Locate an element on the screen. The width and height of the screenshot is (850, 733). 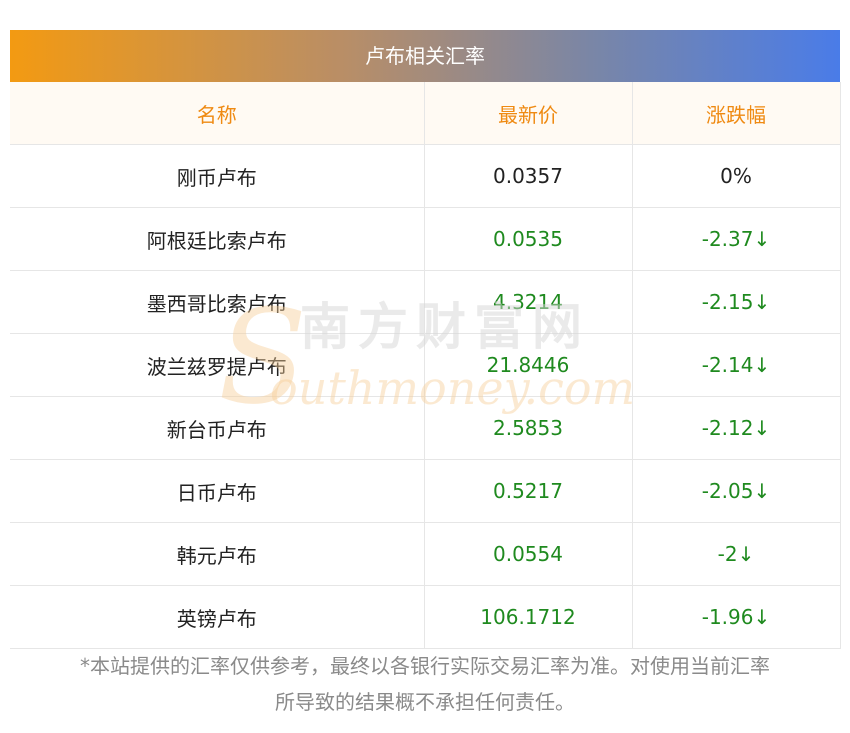
latest-price: 0.0357 is located at coordinates (528, 176).